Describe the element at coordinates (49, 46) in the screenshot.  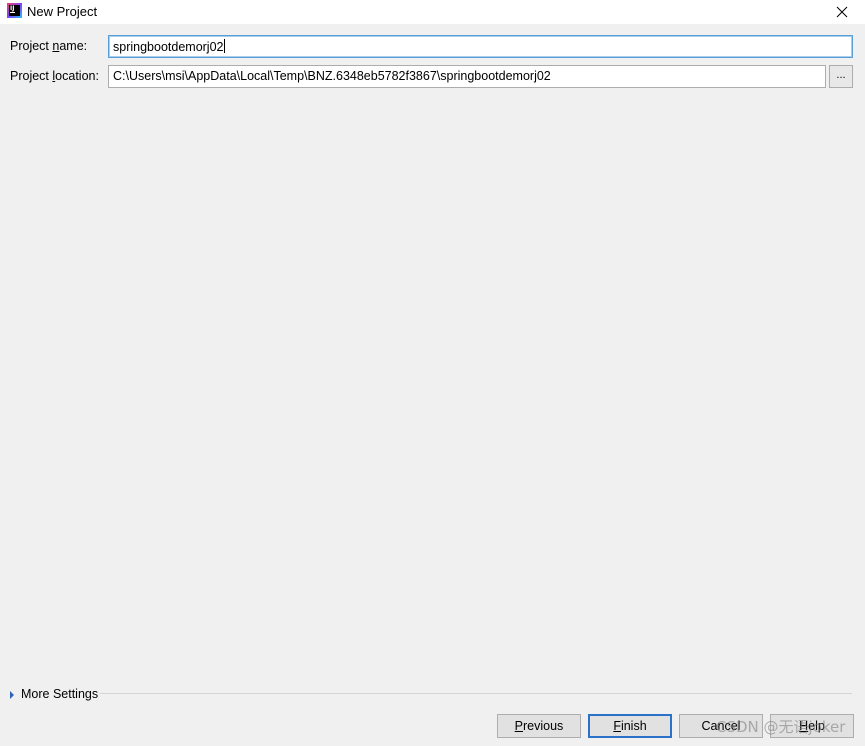
I see `project-name-label: Project name:` at that location.